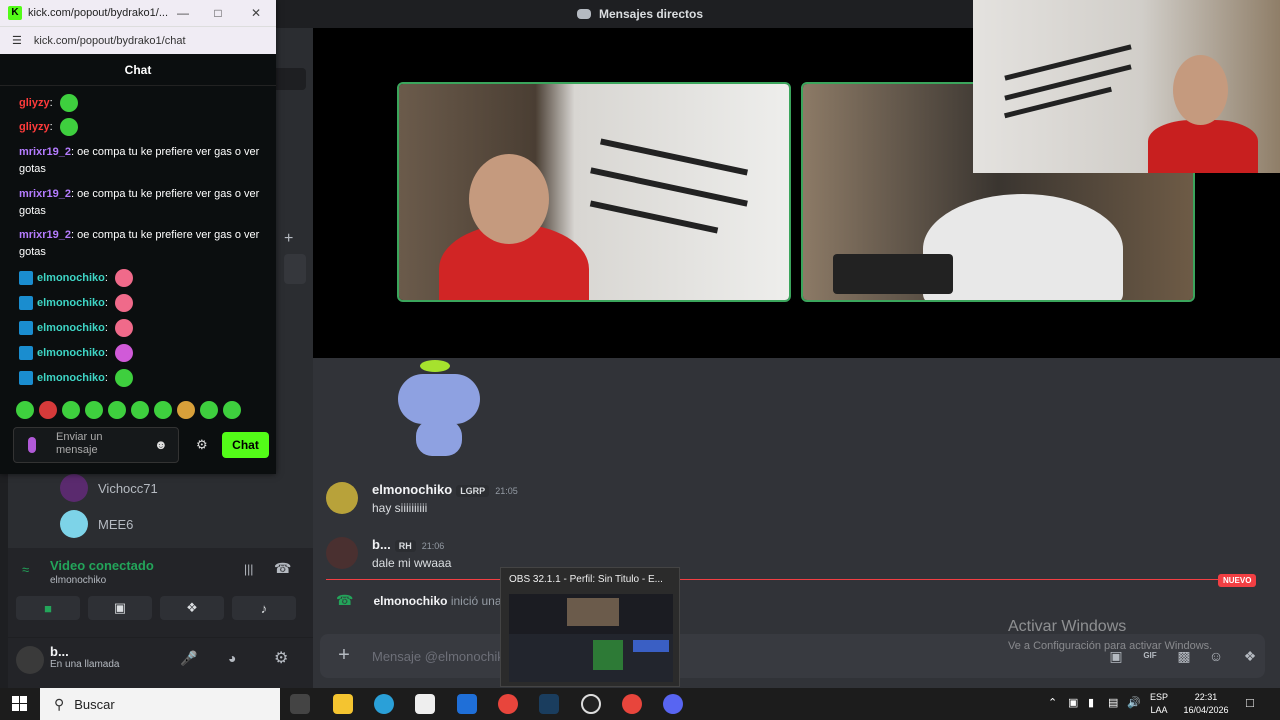  I want to click on message-author: elmonochiko, so click(412, 489).